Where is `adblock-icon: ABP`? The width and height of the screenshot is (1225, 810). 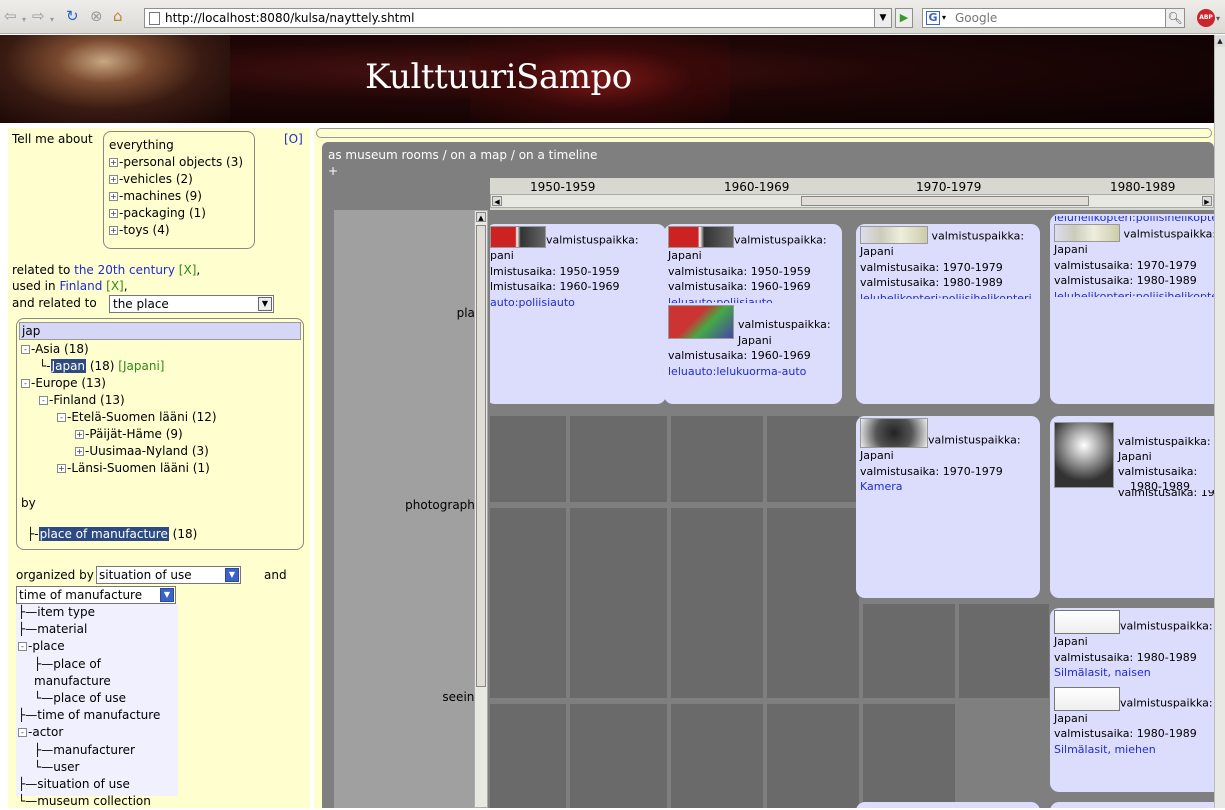 adblock-icon: ABP is located at coordinates (1206, 18).